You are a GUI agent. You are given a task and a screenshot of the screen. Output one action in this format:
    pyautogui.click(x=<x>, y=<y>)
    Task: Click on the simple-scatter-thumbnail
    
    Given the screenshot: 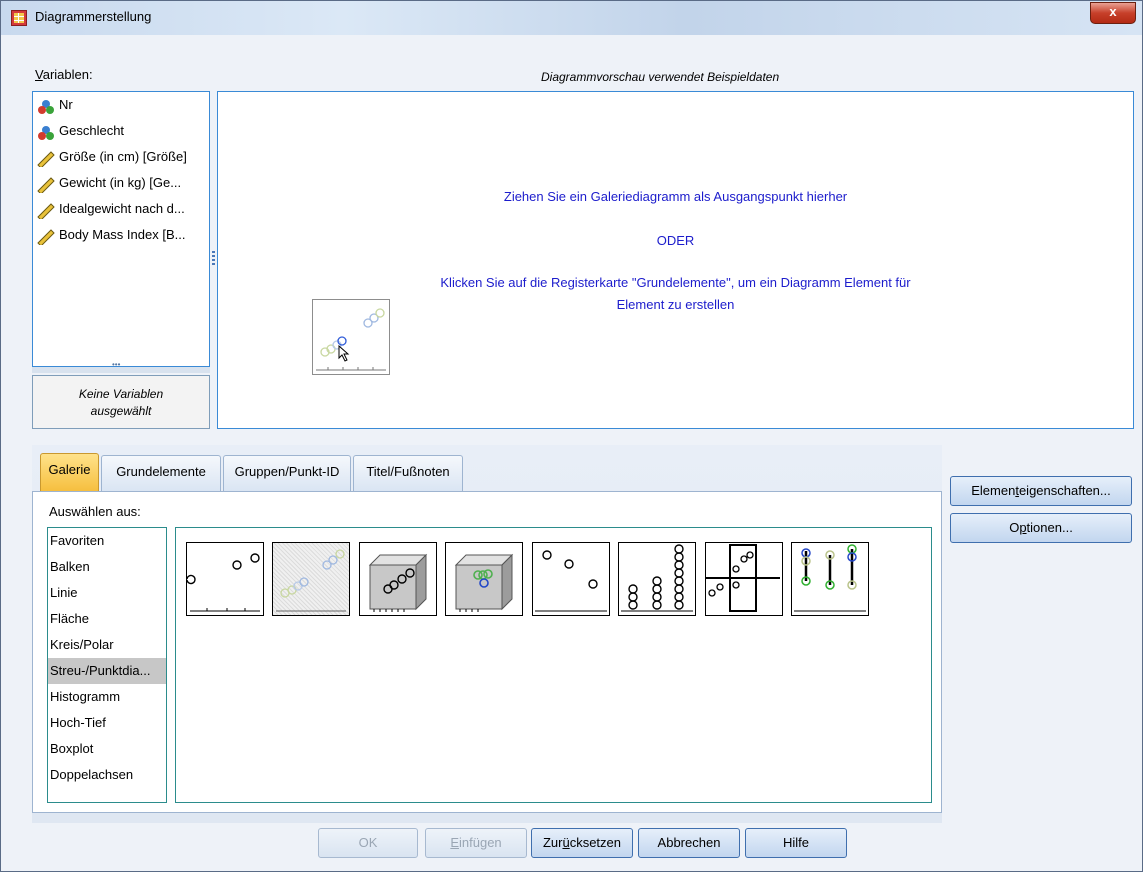 What is the action you would take?
    pyautogui.click(x=225, y=579)
    